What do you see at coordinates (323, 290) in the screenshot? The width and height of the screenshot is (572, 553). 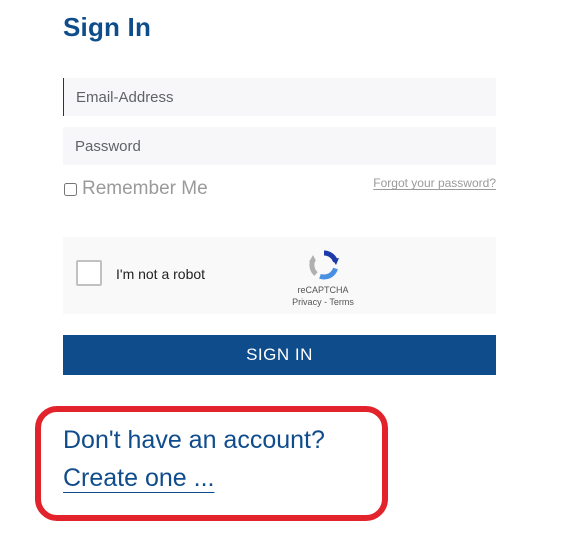 I see `recaptcha-brand: reCAPTCHA` at bounding box center [323, 290].